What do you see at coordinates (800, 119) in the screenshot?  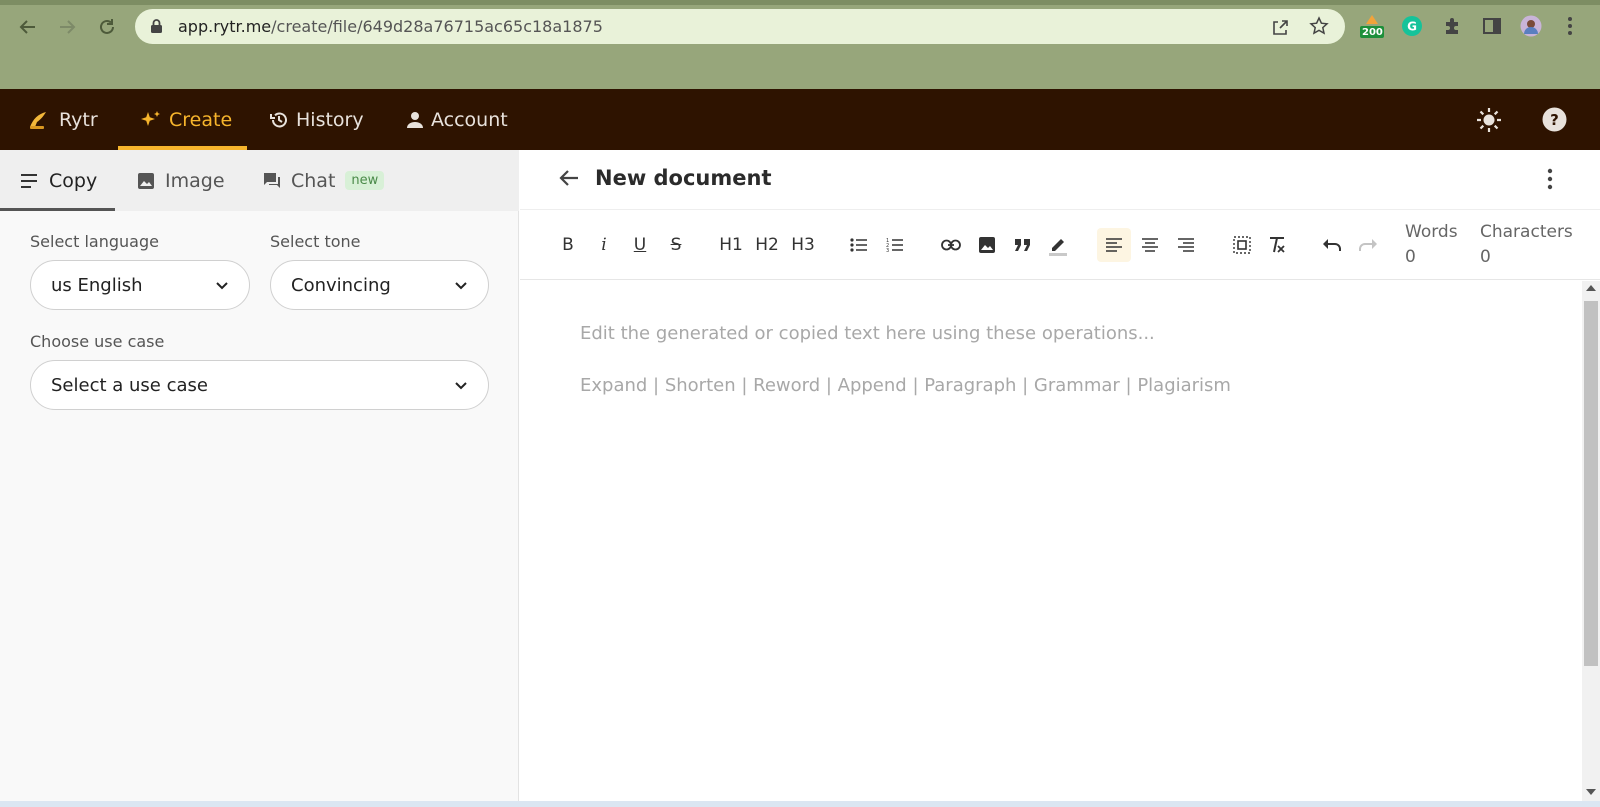 I see `app-header: Rytr Create History Account ?` at bounding box center [800, 119].